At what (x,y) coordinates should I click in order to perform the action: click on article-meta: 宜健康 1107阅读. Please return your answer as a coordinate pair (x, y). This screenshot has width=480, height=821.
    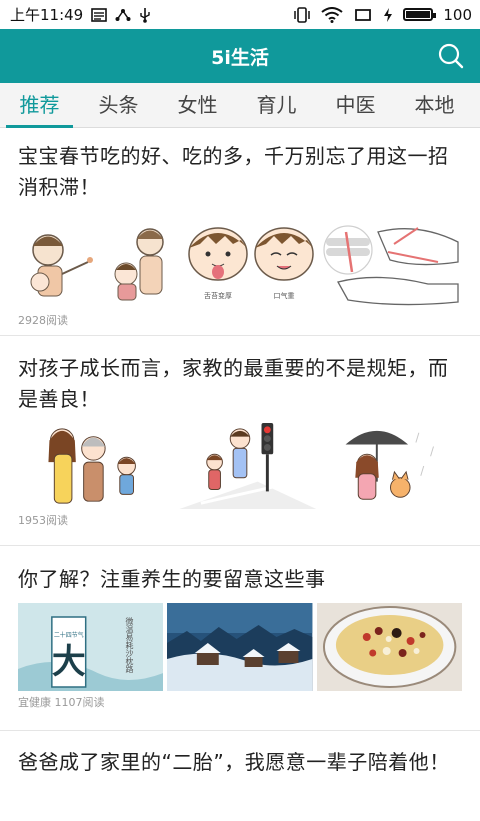
    Looking at the image, I should click on (61, 702).